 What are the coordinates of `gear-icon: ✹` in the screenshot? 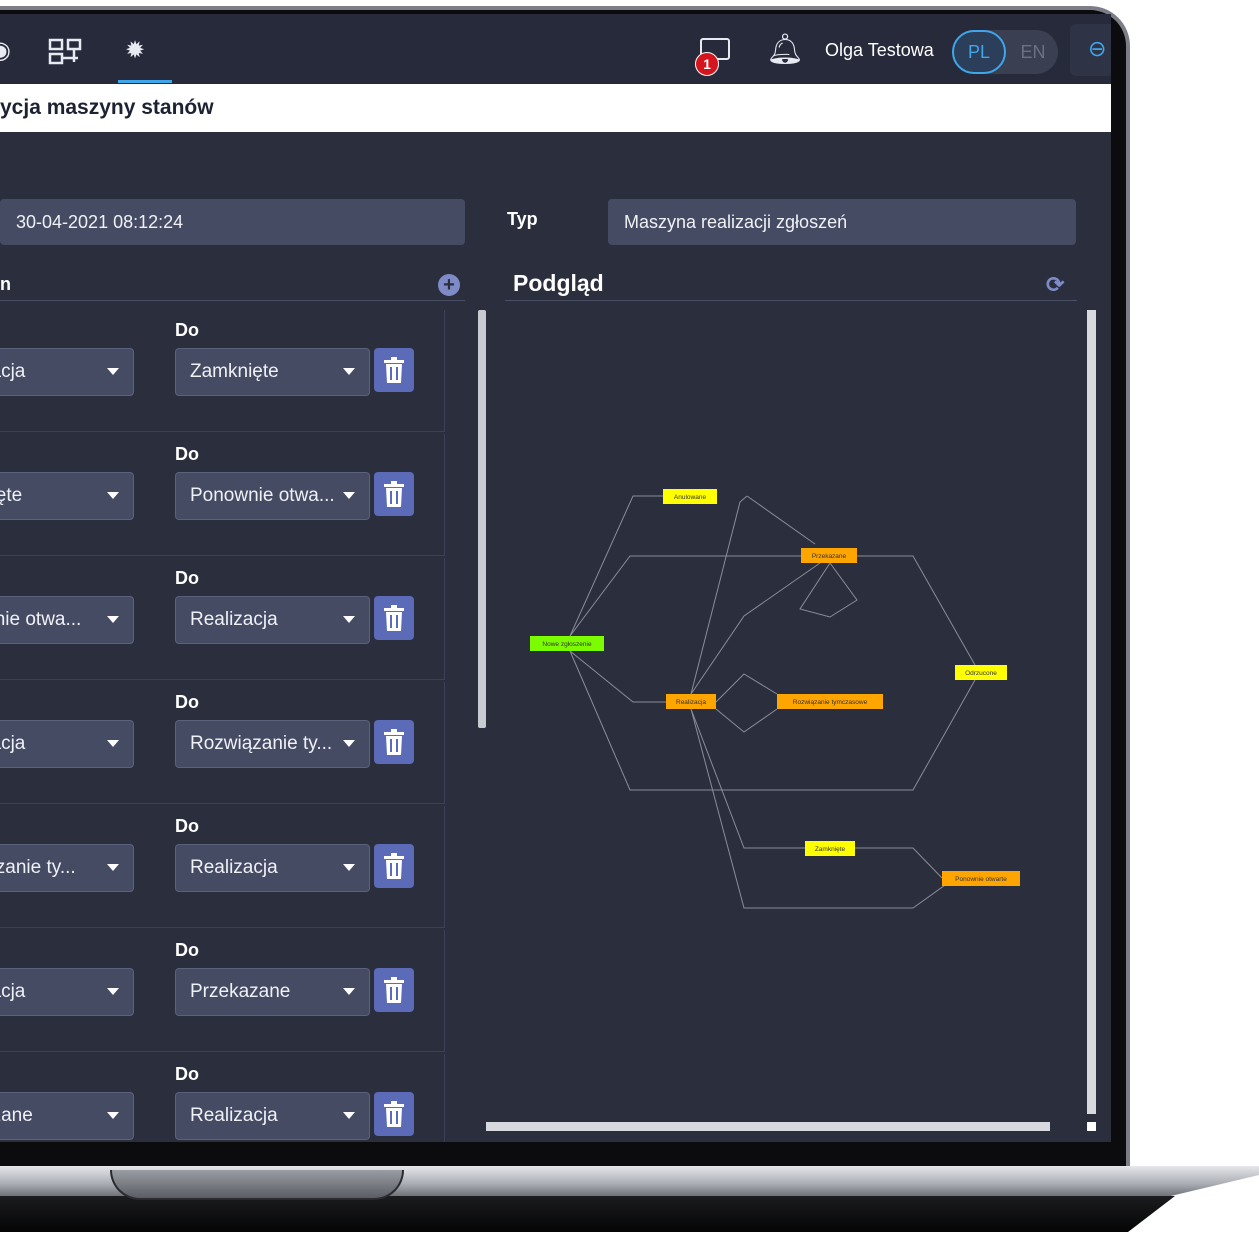 It's located at (135, 51).